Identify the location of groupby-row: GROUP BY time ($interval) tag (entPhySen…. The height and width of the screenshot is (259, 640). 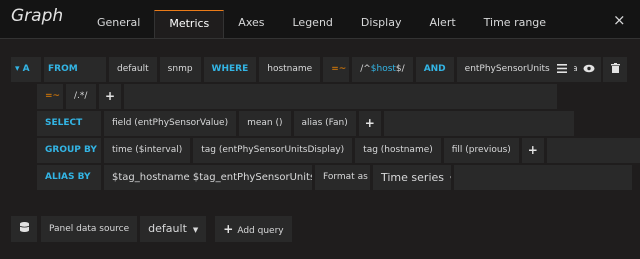
(338, 150).